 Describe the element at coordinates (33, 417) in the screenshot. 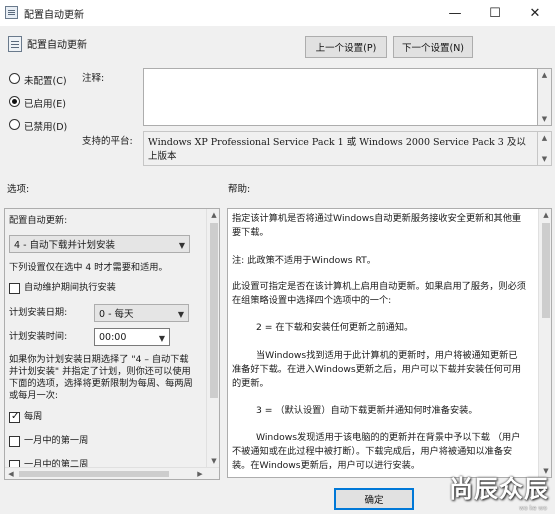

I see `weekly-label: 每周` at that location.